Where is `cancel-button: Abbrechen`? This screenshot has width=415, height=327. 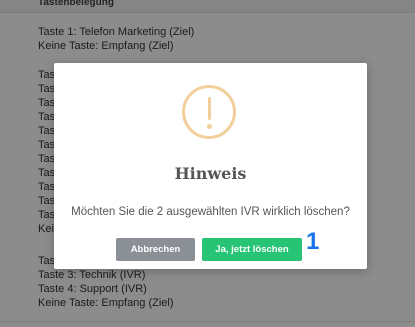 cancel-button: Abbrechen is located at coordinates (155, 249).